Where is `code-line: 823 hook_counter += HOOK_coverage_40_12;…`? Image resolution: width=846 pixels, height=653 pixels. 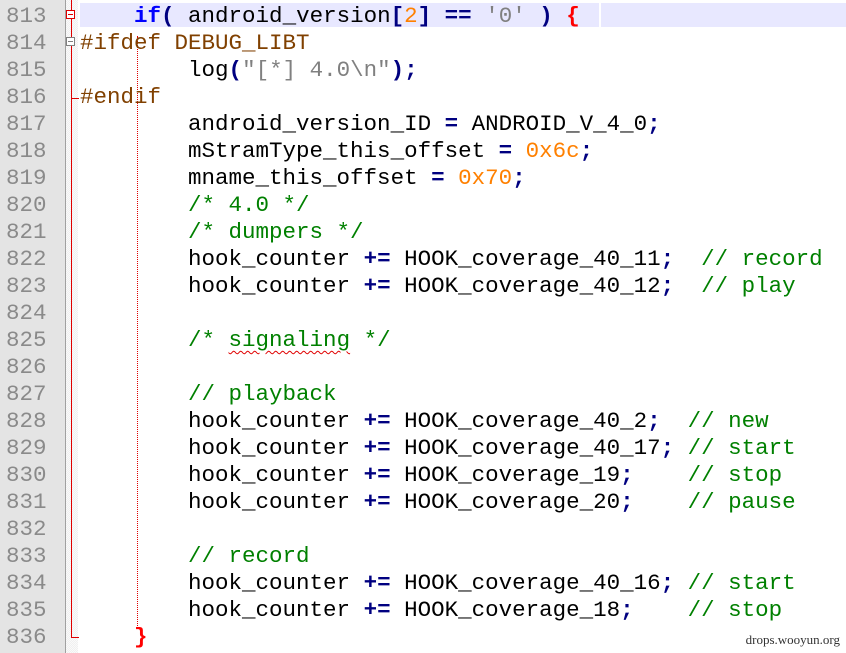 code-line: 823 hook_counter += HOOK_coverage_40_12;… is located at coordinates (423, 286).